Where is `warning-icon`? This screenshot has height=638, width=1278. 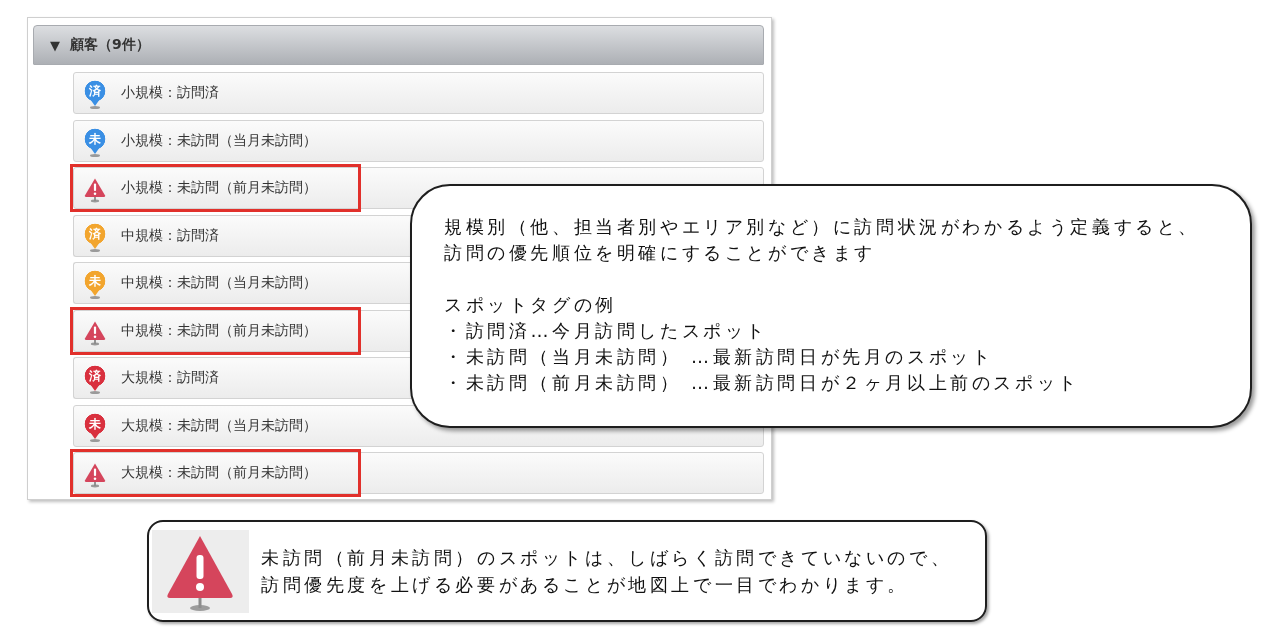
warning-icon is located at coordinates (200, 571).